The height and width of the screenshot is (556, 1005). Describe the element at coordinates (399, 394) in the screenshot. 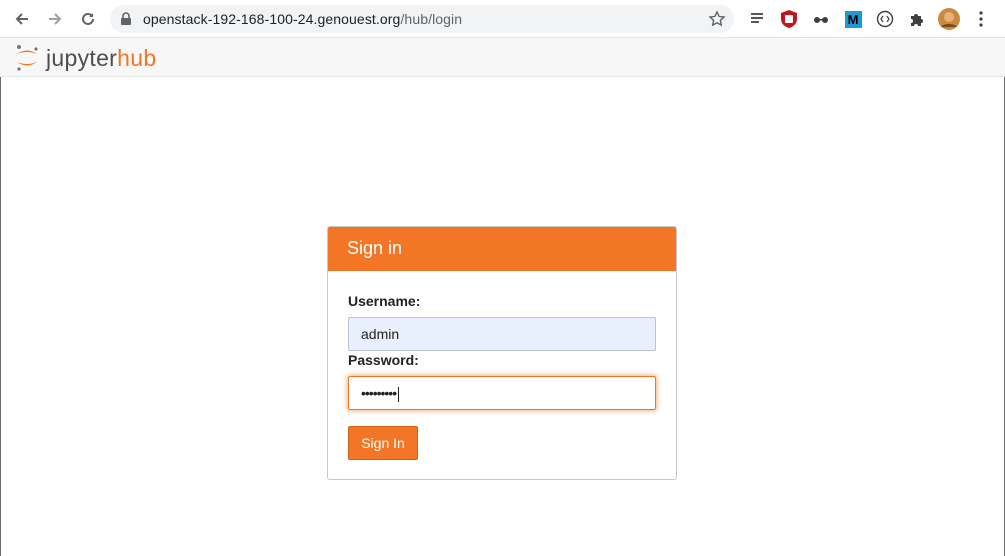

I see `text-caret` at that location.